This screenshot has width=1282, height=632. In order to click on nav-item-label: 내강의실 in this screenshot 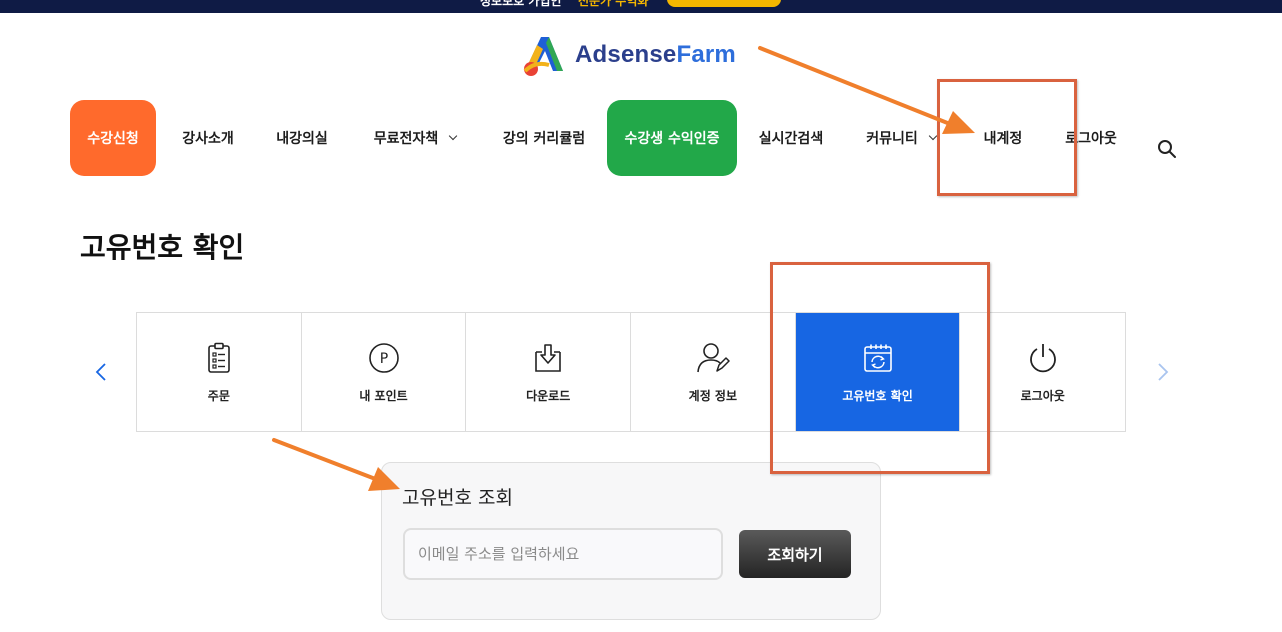, I will do `click(302, 139)`.